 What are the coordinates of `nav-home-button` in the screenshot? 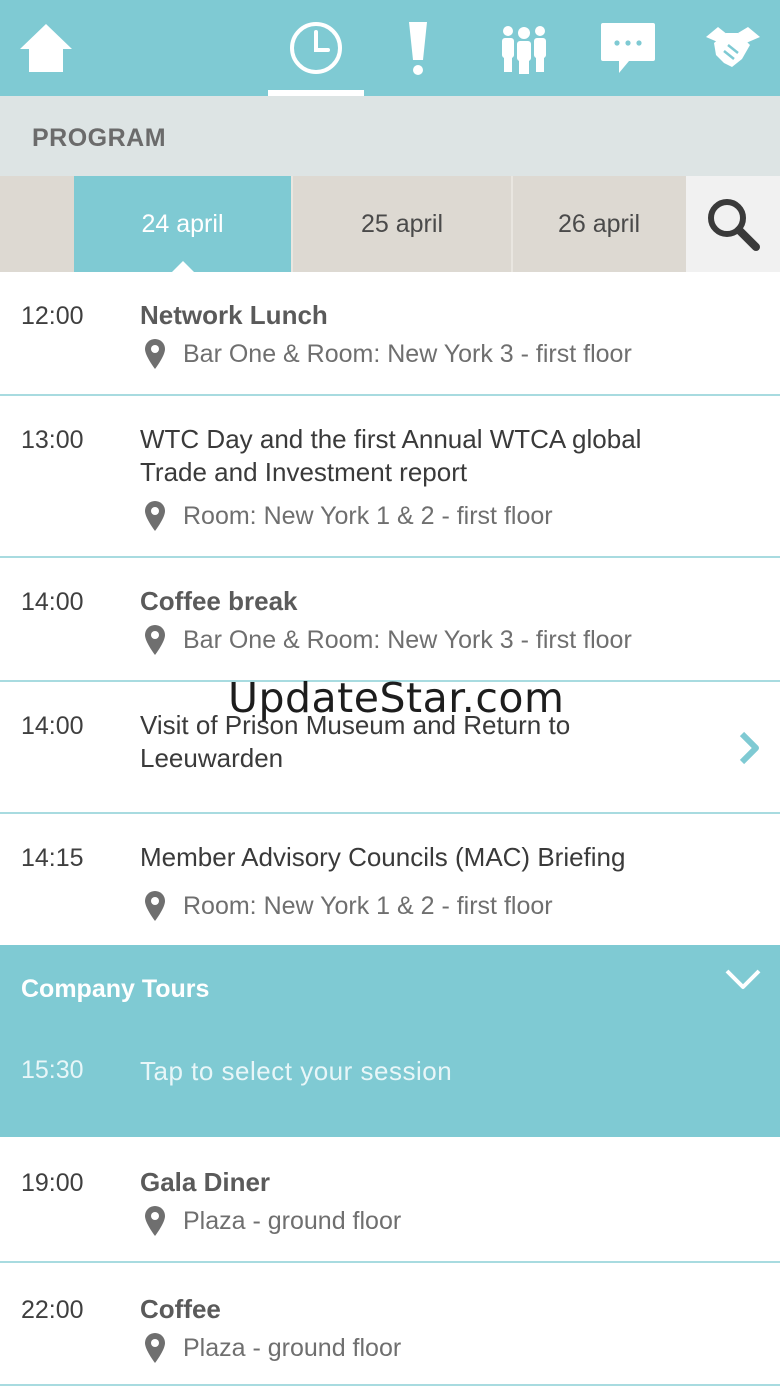 It's located at (46, 48).